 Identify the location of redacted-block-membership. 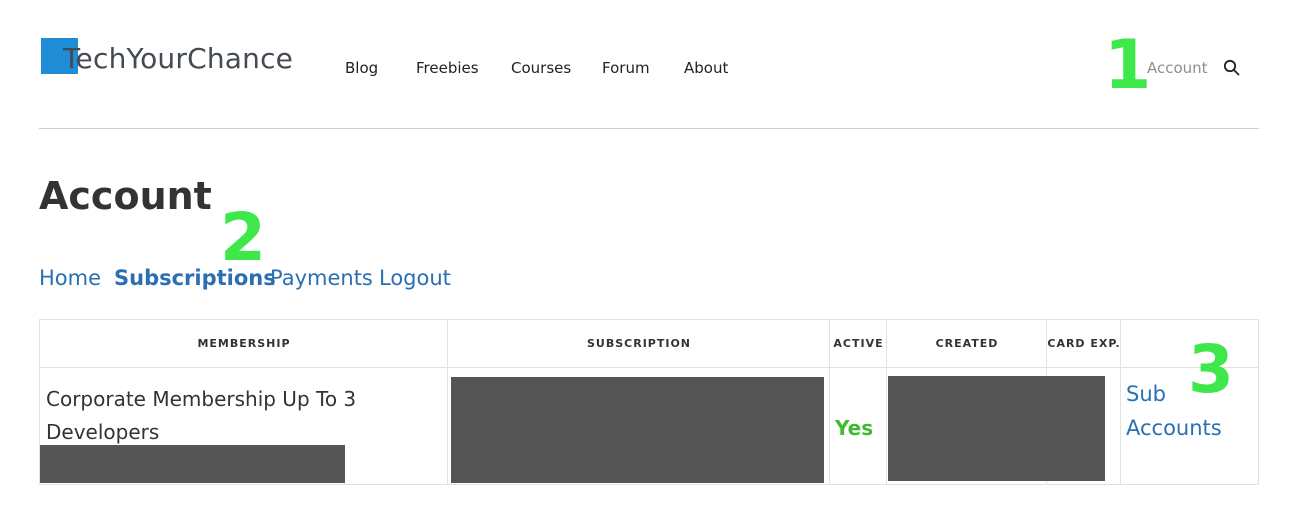
(192, 464).